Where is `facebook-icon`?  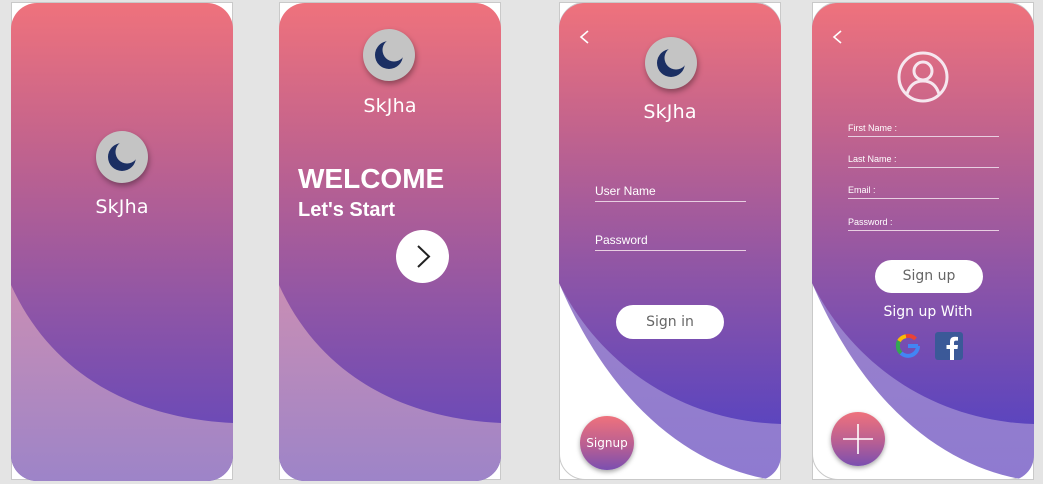
facebook-icon is located at coordinates (949, 346).